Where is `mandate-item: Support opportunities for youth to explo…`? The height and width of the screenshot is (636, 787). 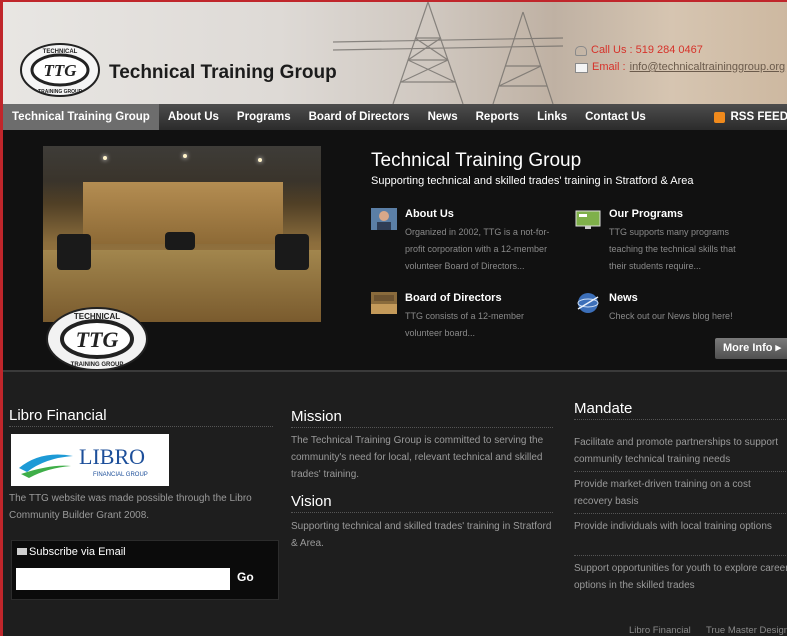
mandate-item: Support opportunities for youth to explo… is located at coordinates (680, 577).